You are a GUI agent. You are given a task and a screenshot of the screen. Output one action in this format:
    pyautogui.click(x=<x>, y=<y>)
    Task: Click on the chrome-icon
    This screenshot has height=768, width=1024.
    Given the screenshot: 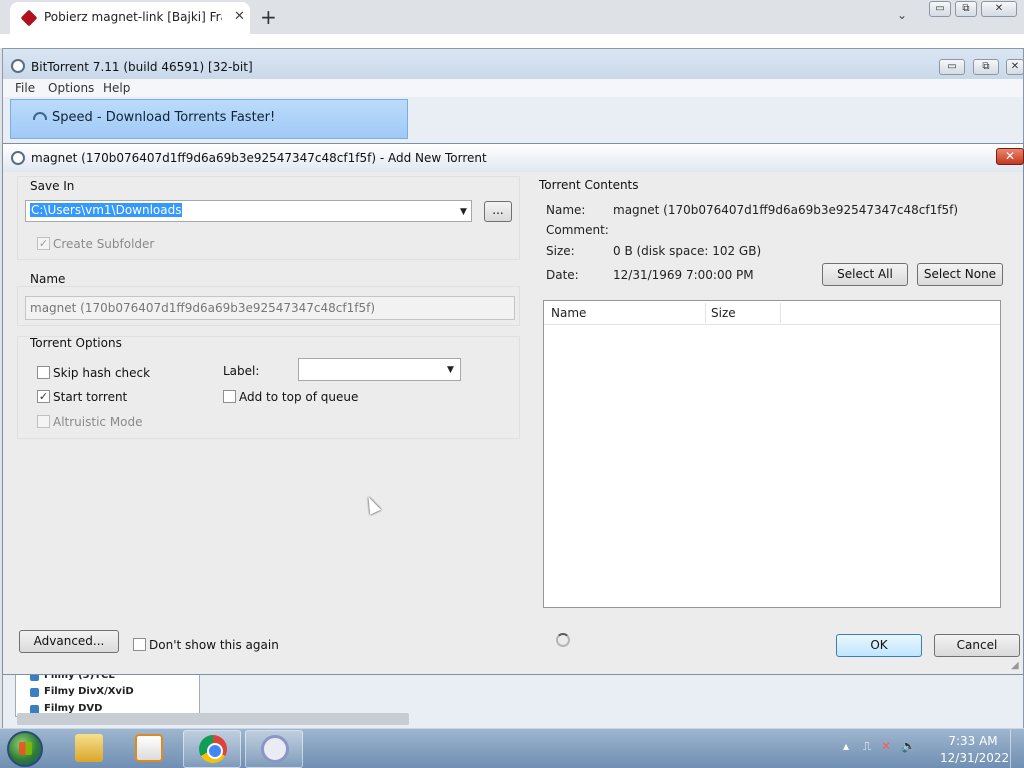 What is the action you would take?
    pyautogui.click(x=213, y=749)
    